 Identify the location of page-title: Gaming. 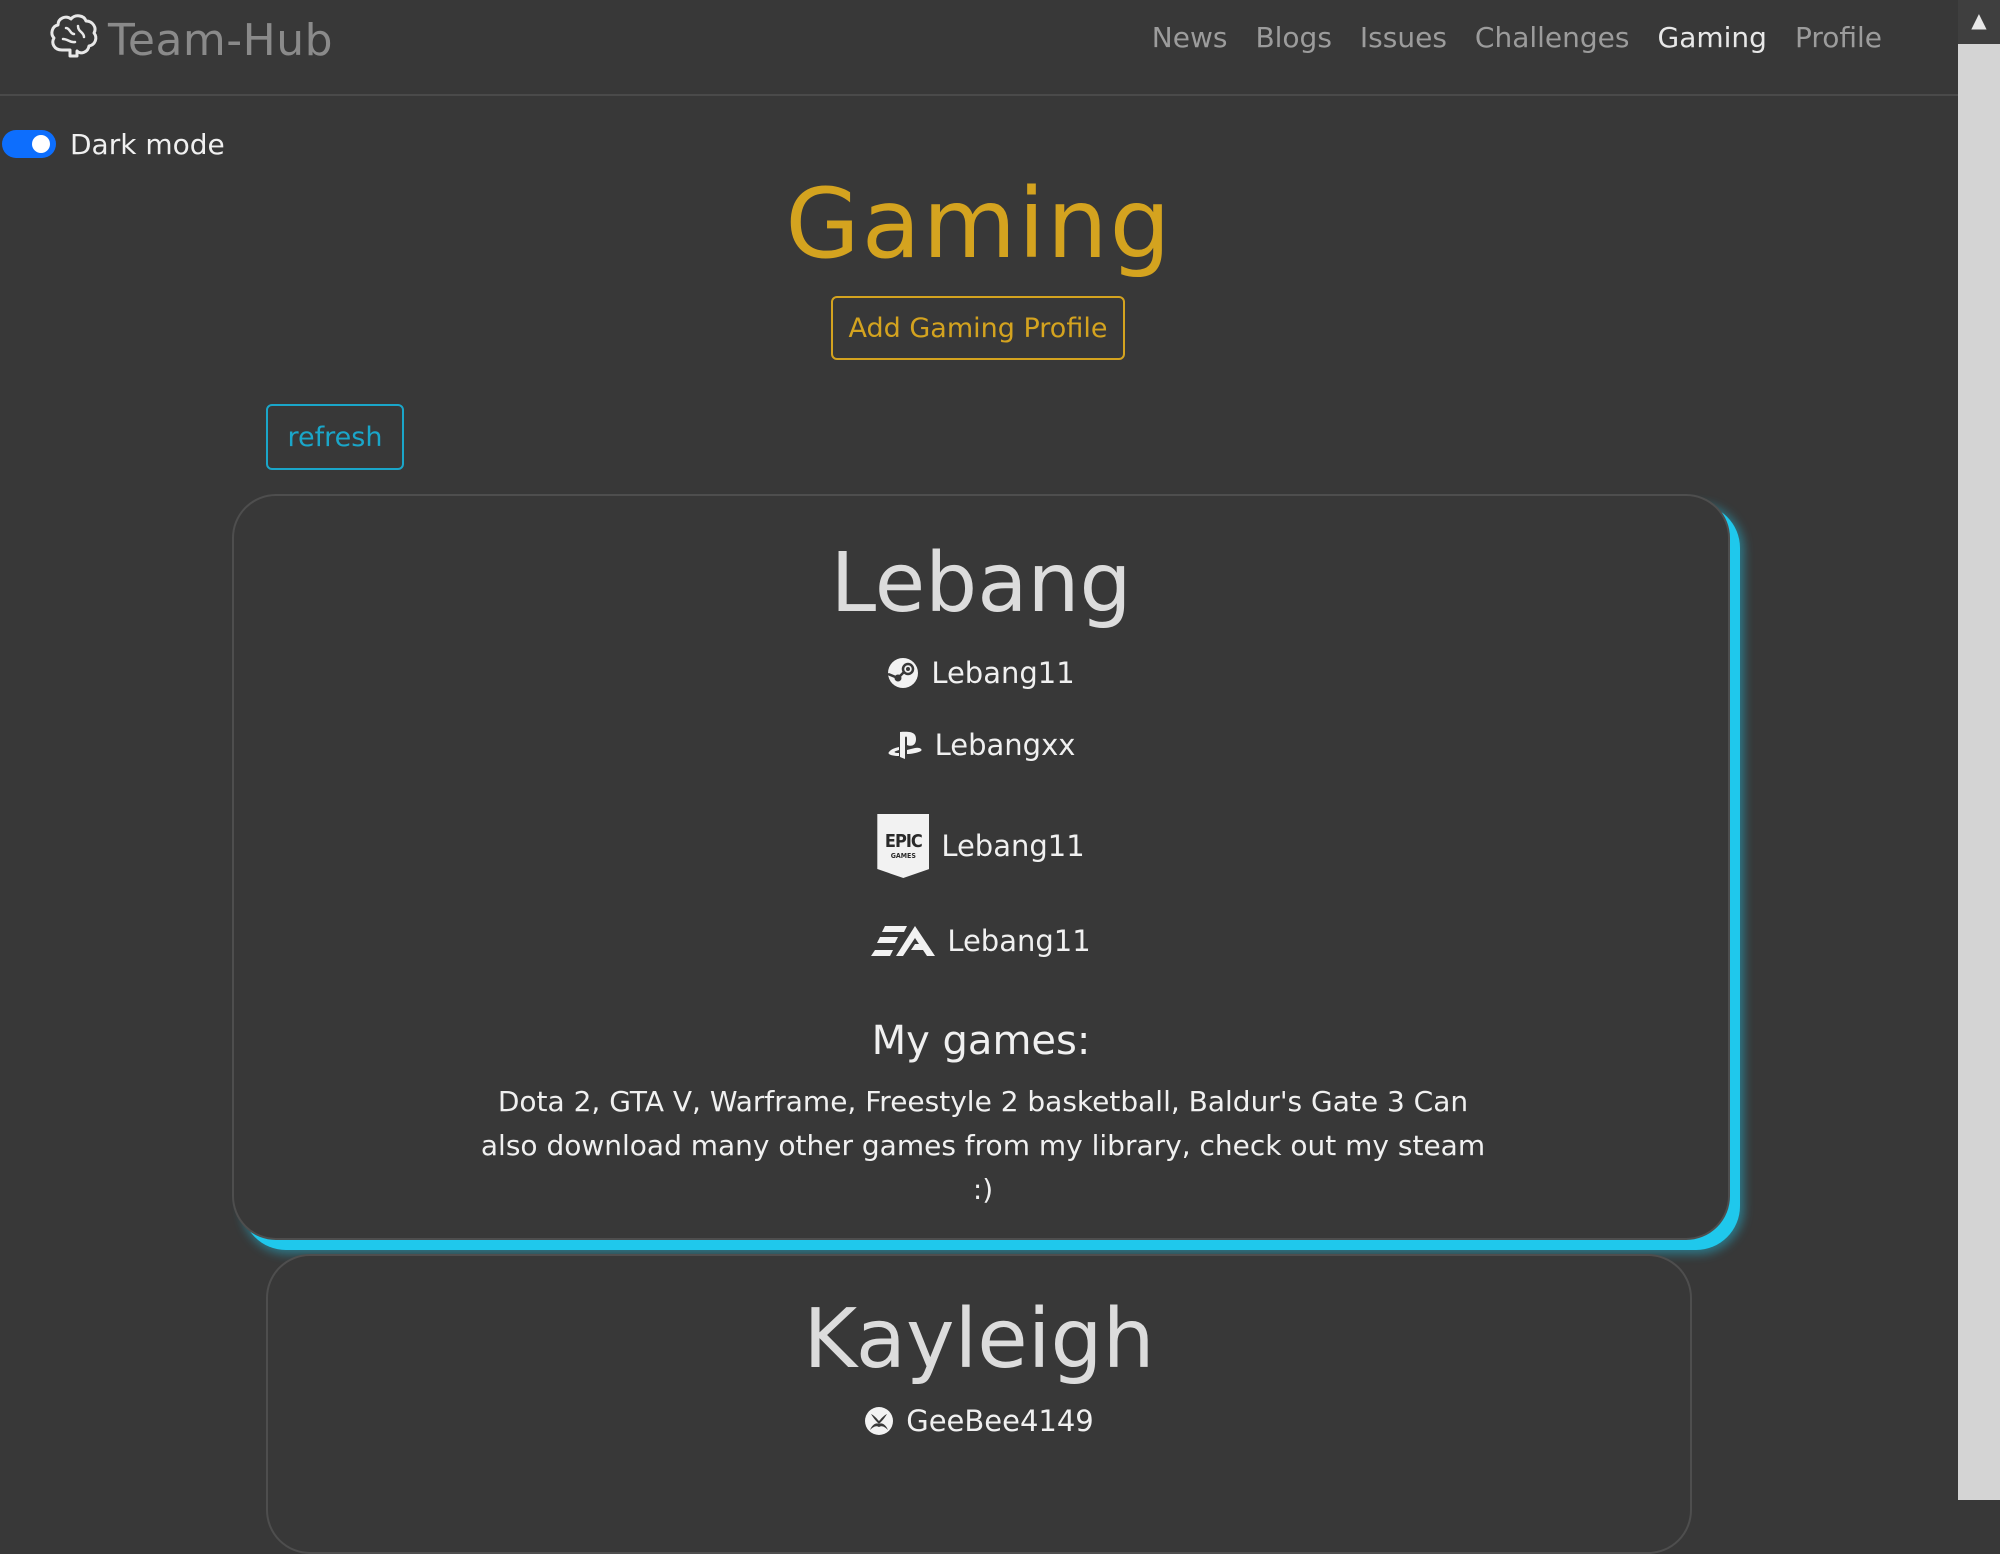
(979, 224).